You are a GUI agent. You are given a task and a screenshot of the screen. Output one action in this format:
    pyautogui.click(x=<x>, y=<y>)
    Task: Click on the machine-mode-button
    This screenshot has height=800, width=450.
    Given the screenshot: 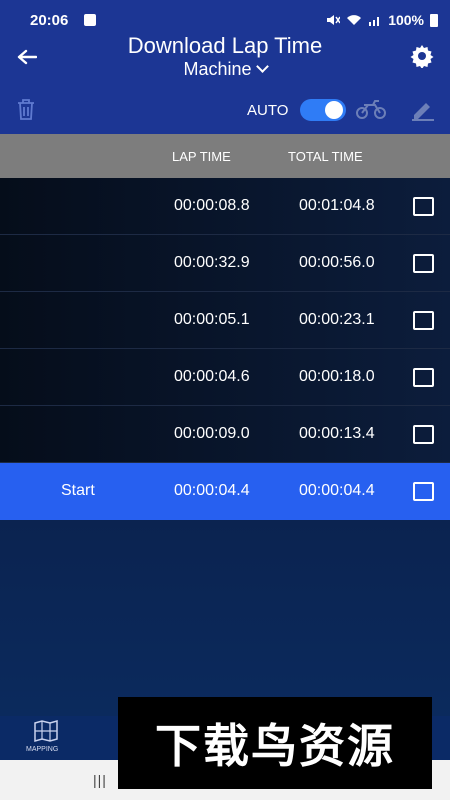 What is the action you would take?
    pyautogui.click(x=371, y=111)
    